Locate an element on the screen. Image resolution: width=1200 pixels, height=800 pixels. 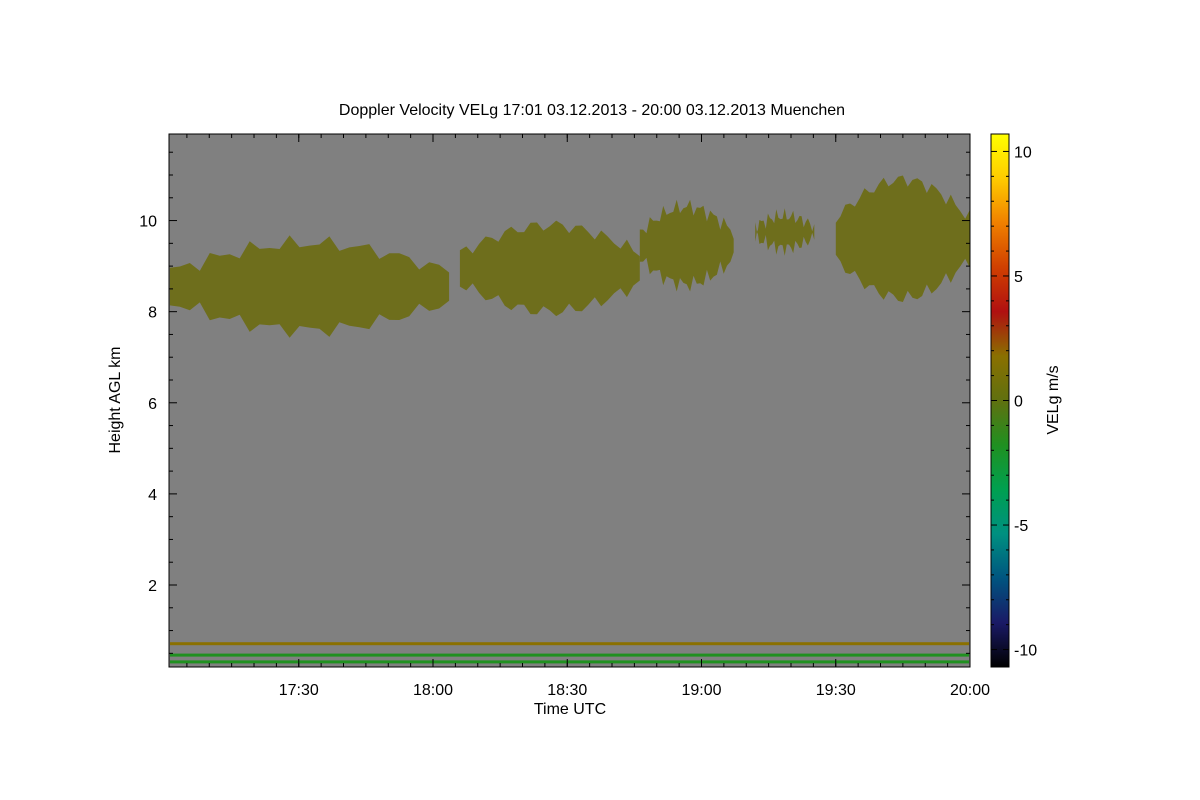
colorbar-label: VELg m/s is located at coordinates (1053, 399).